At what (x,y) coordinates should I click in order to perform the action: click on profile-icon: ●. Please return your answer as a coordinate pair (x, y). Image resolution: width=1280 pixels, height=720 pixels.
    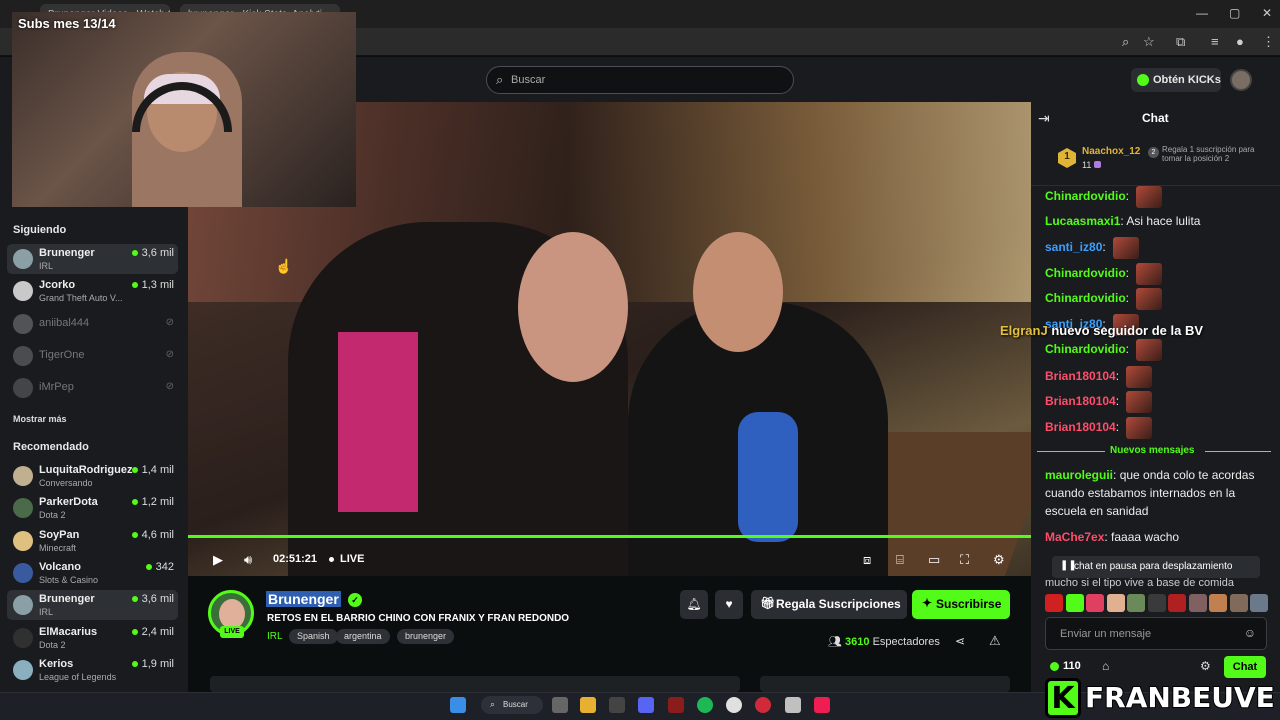
    Looking at the image, I should click on (1240, 41).